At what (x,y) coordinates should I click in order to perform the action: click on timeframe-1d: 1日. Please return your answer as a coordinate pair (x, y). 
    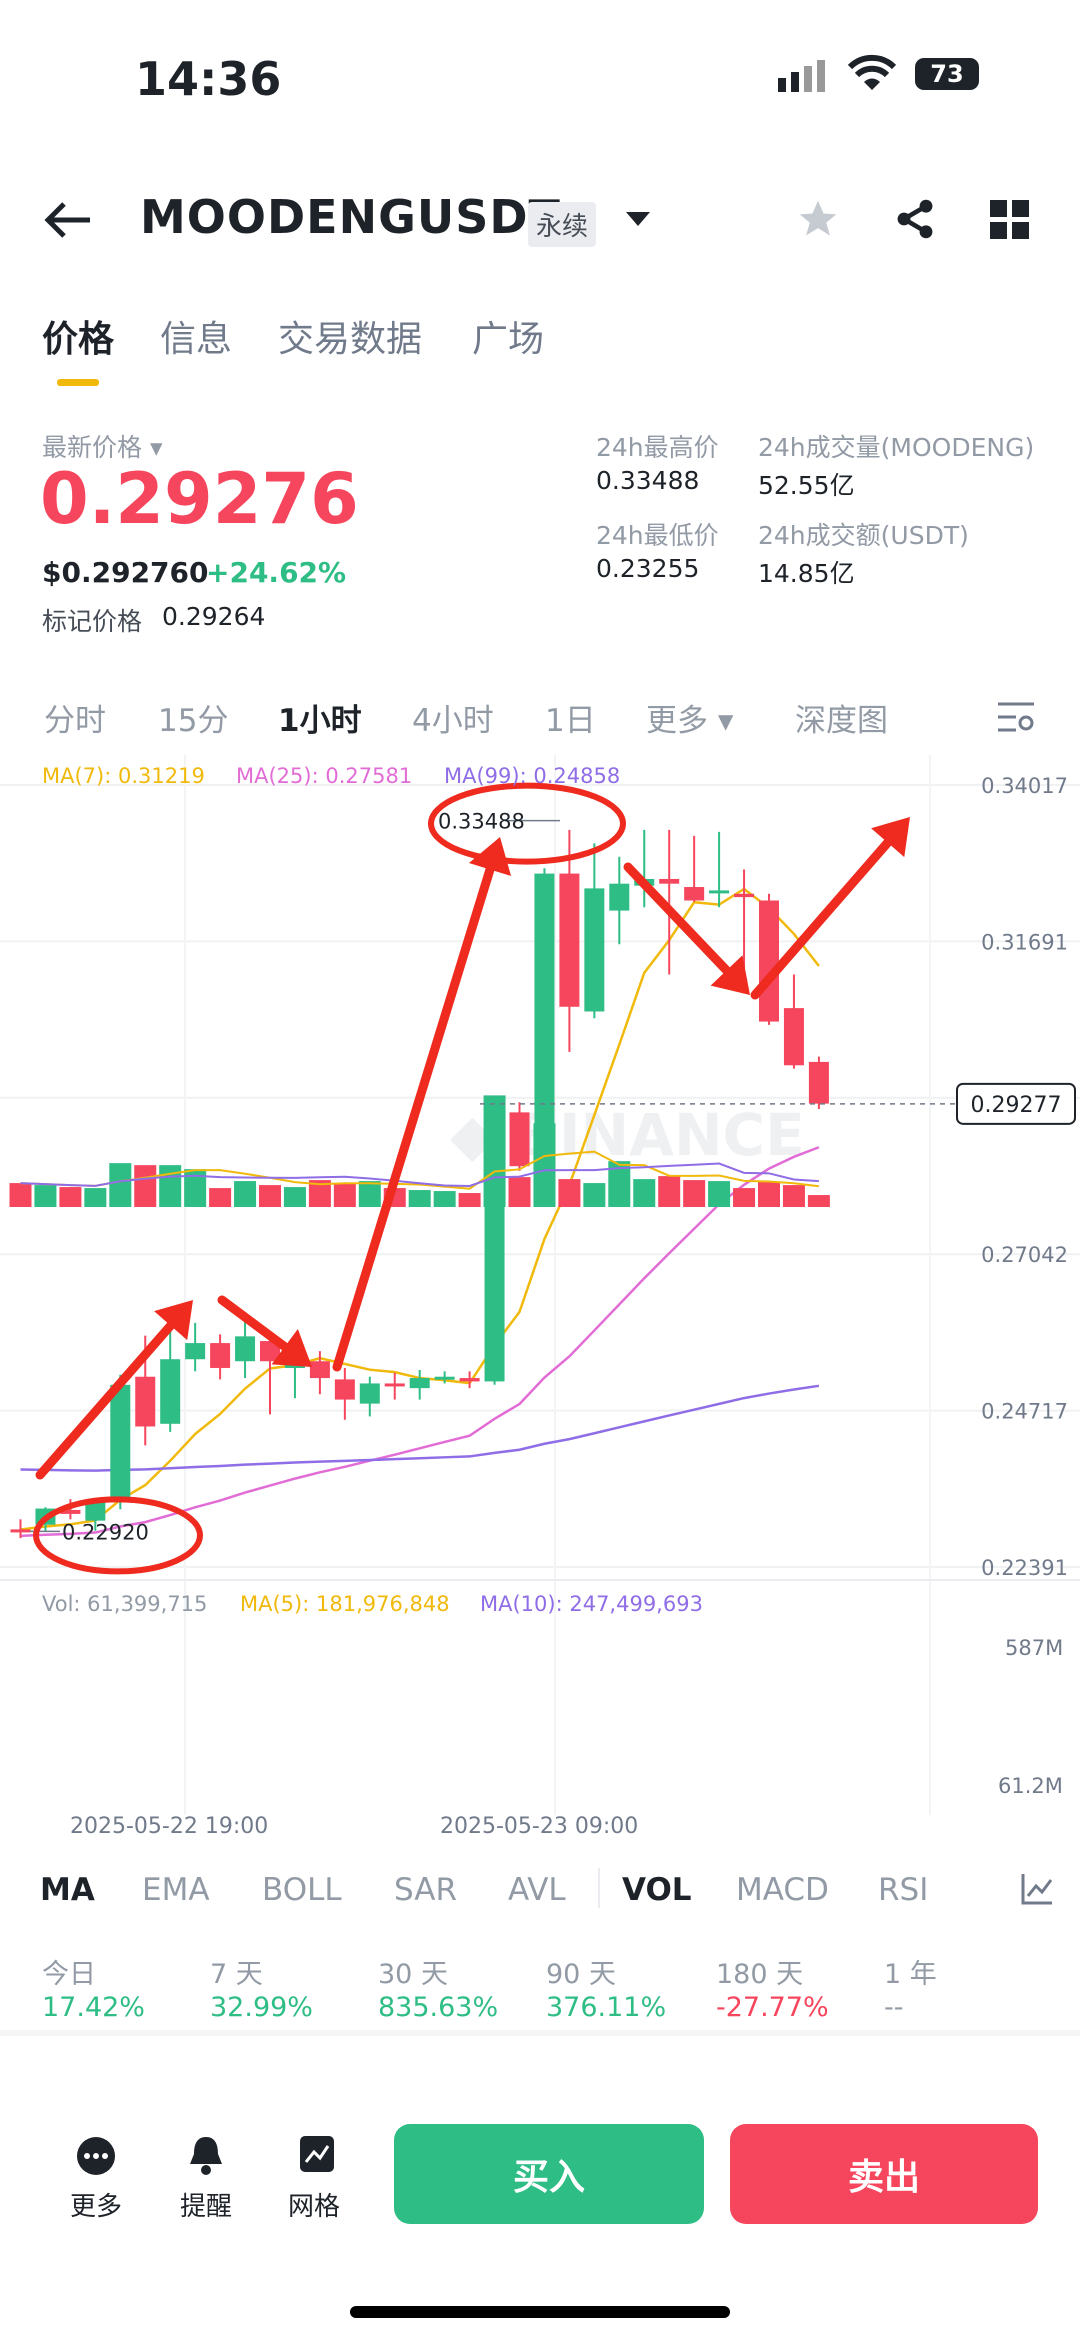
    Looking at the image, I should click on (570, 717).